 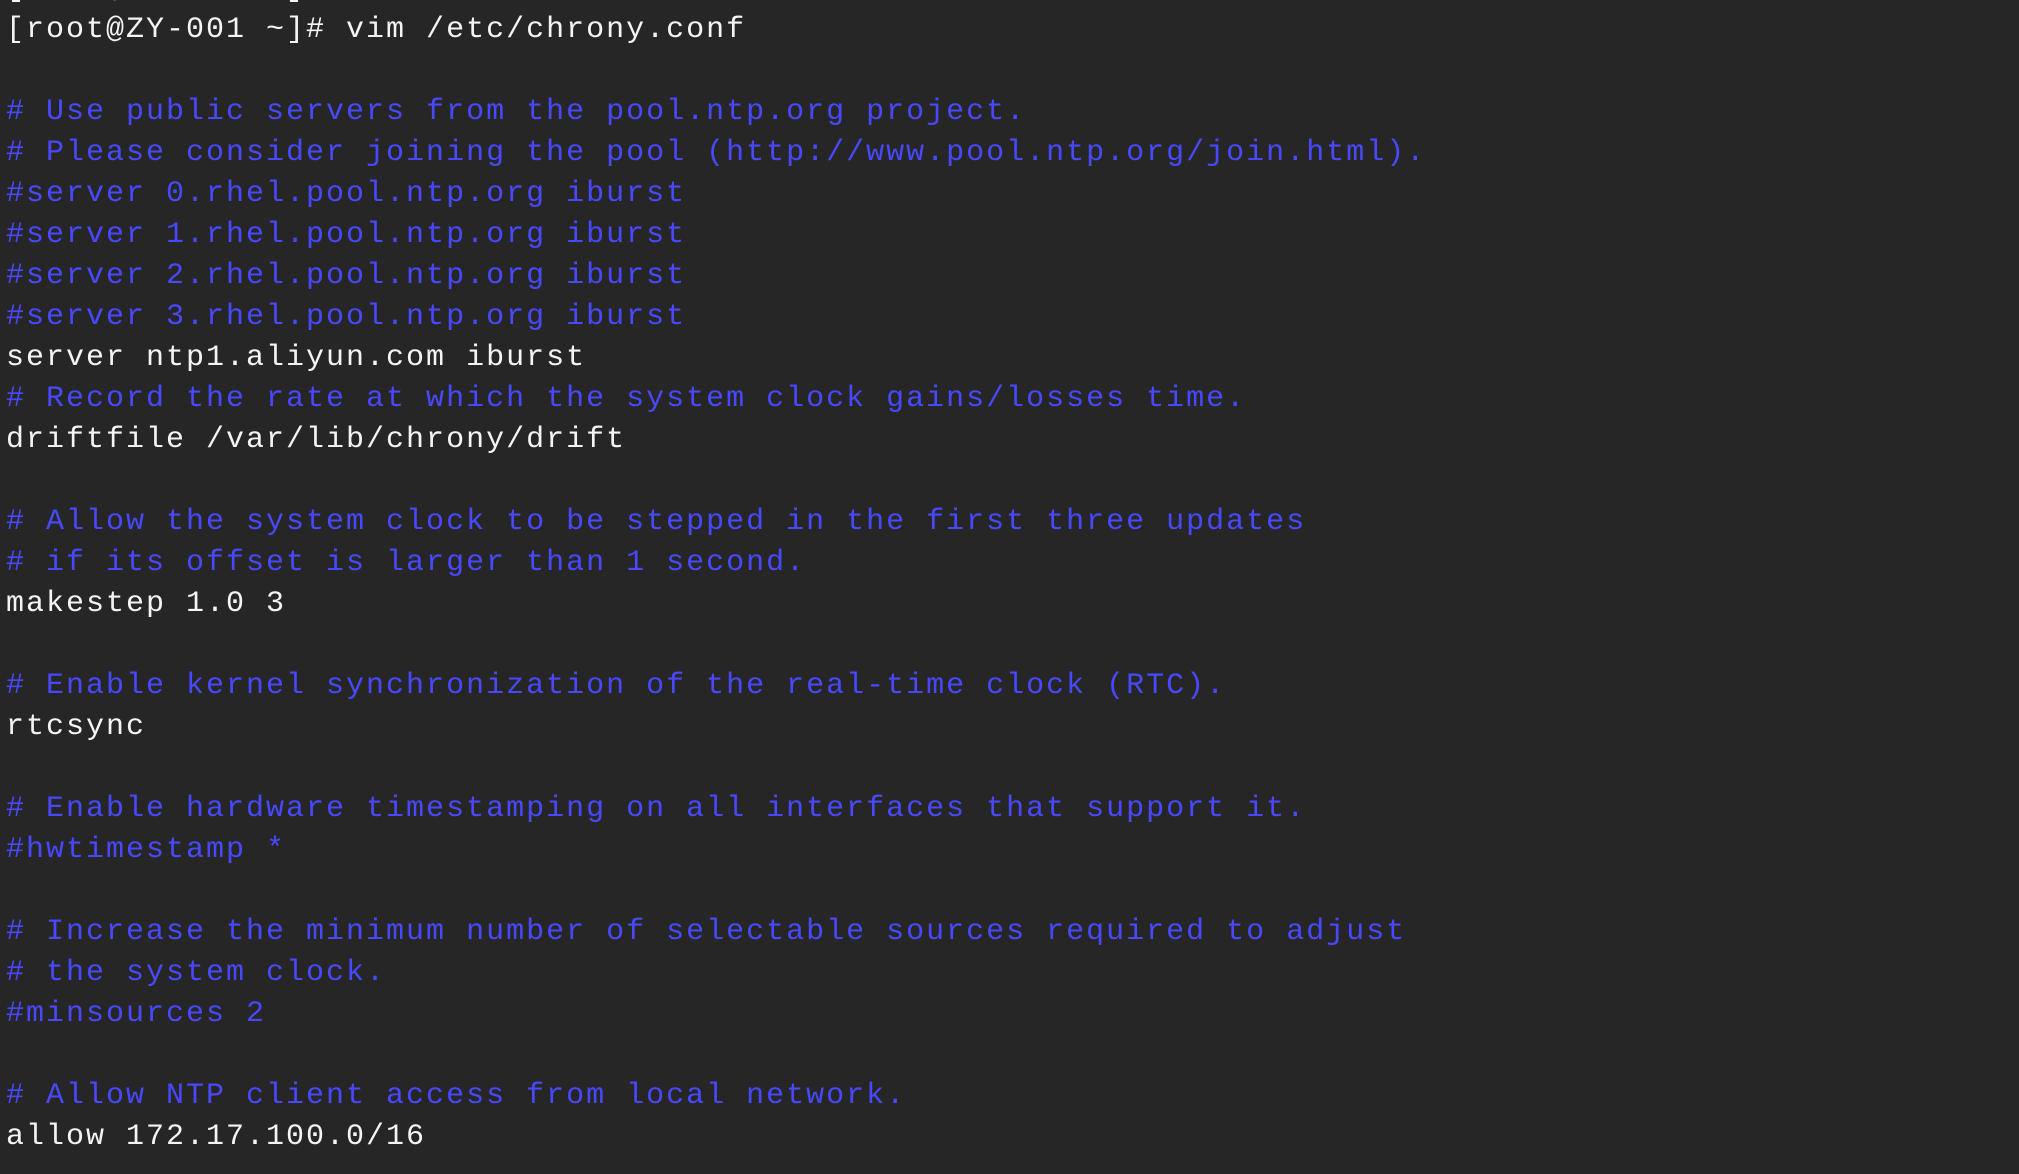 What do you see at coordinates (406, 563) in the screenshot?
I see `config-comment-line: # if its offset is larger than 1 second.` at bounding box center [406, 563].